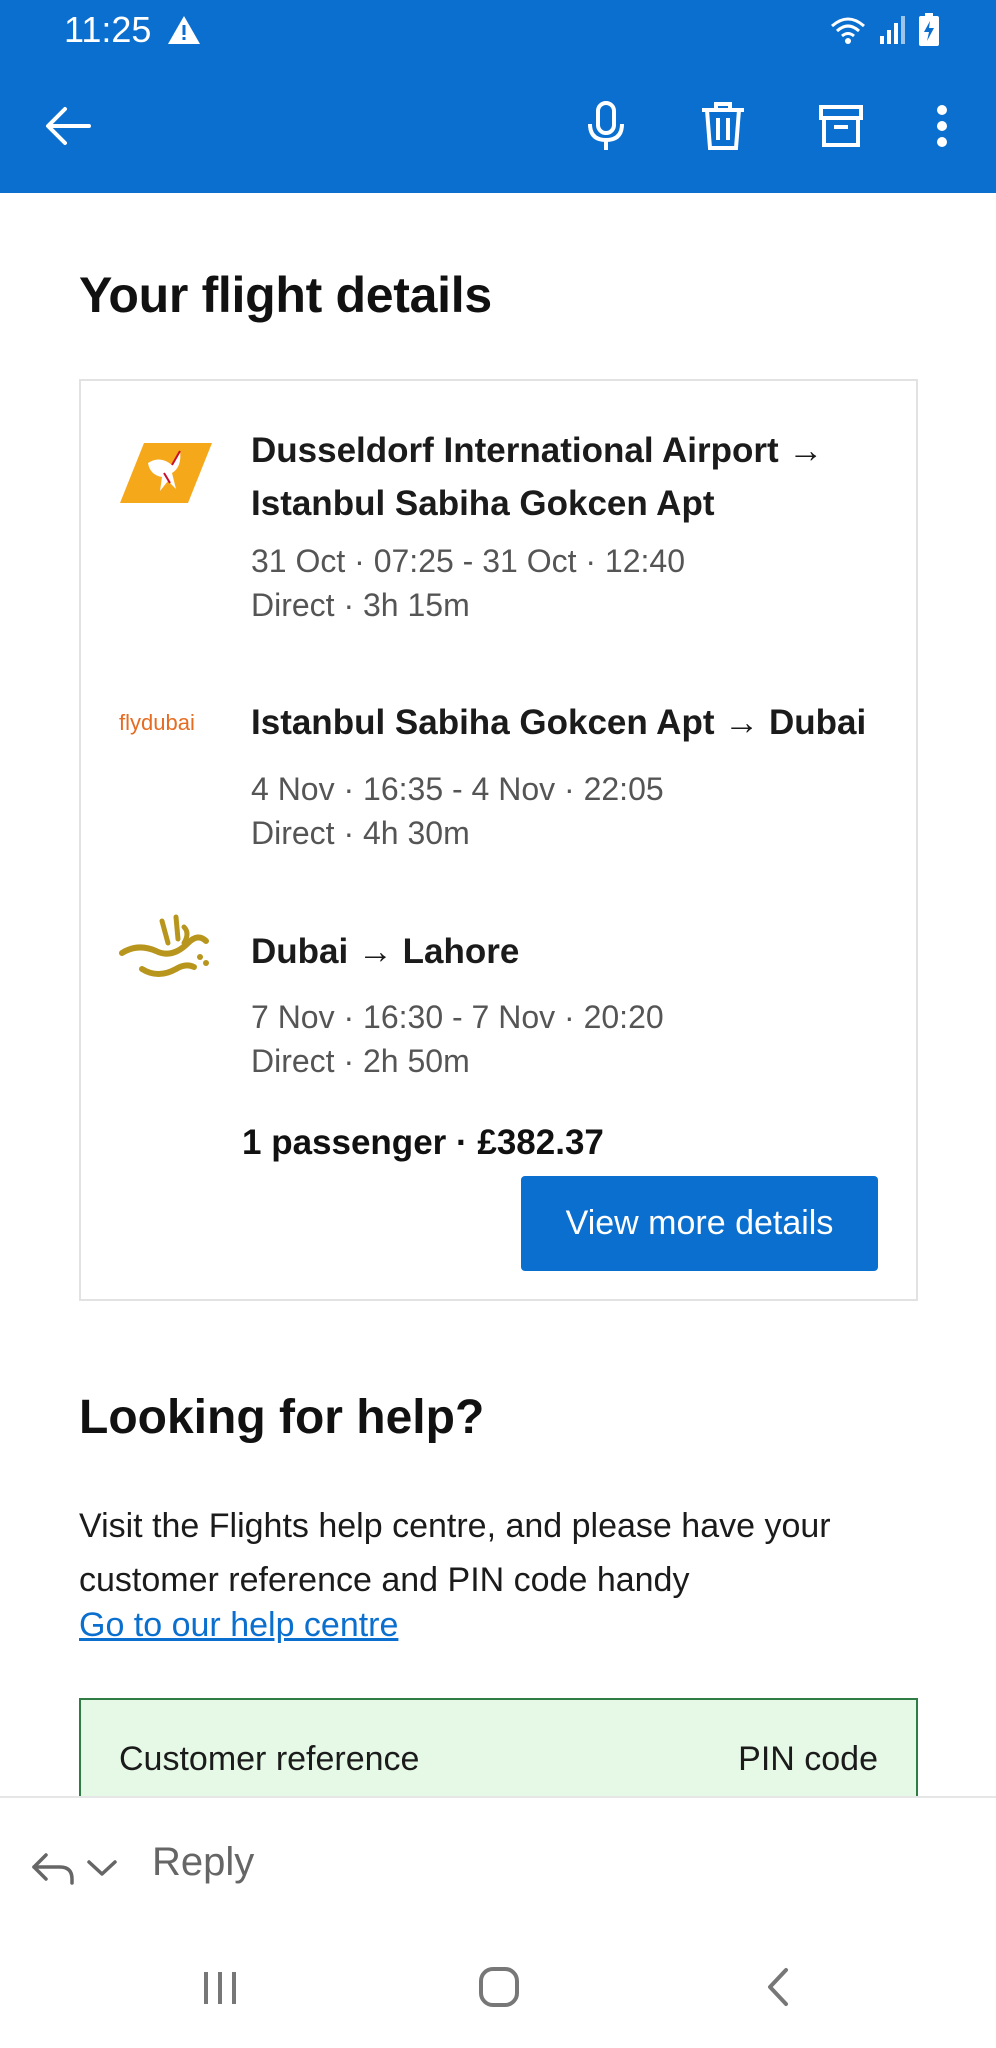 Image resolution: width=996 pixels, height=2048 pixels. What do you see at coordinates (360, 1061) in the screenshot?
I see `segment-duration: Direct · 2h 50m` at bounding box center [360, 1061].